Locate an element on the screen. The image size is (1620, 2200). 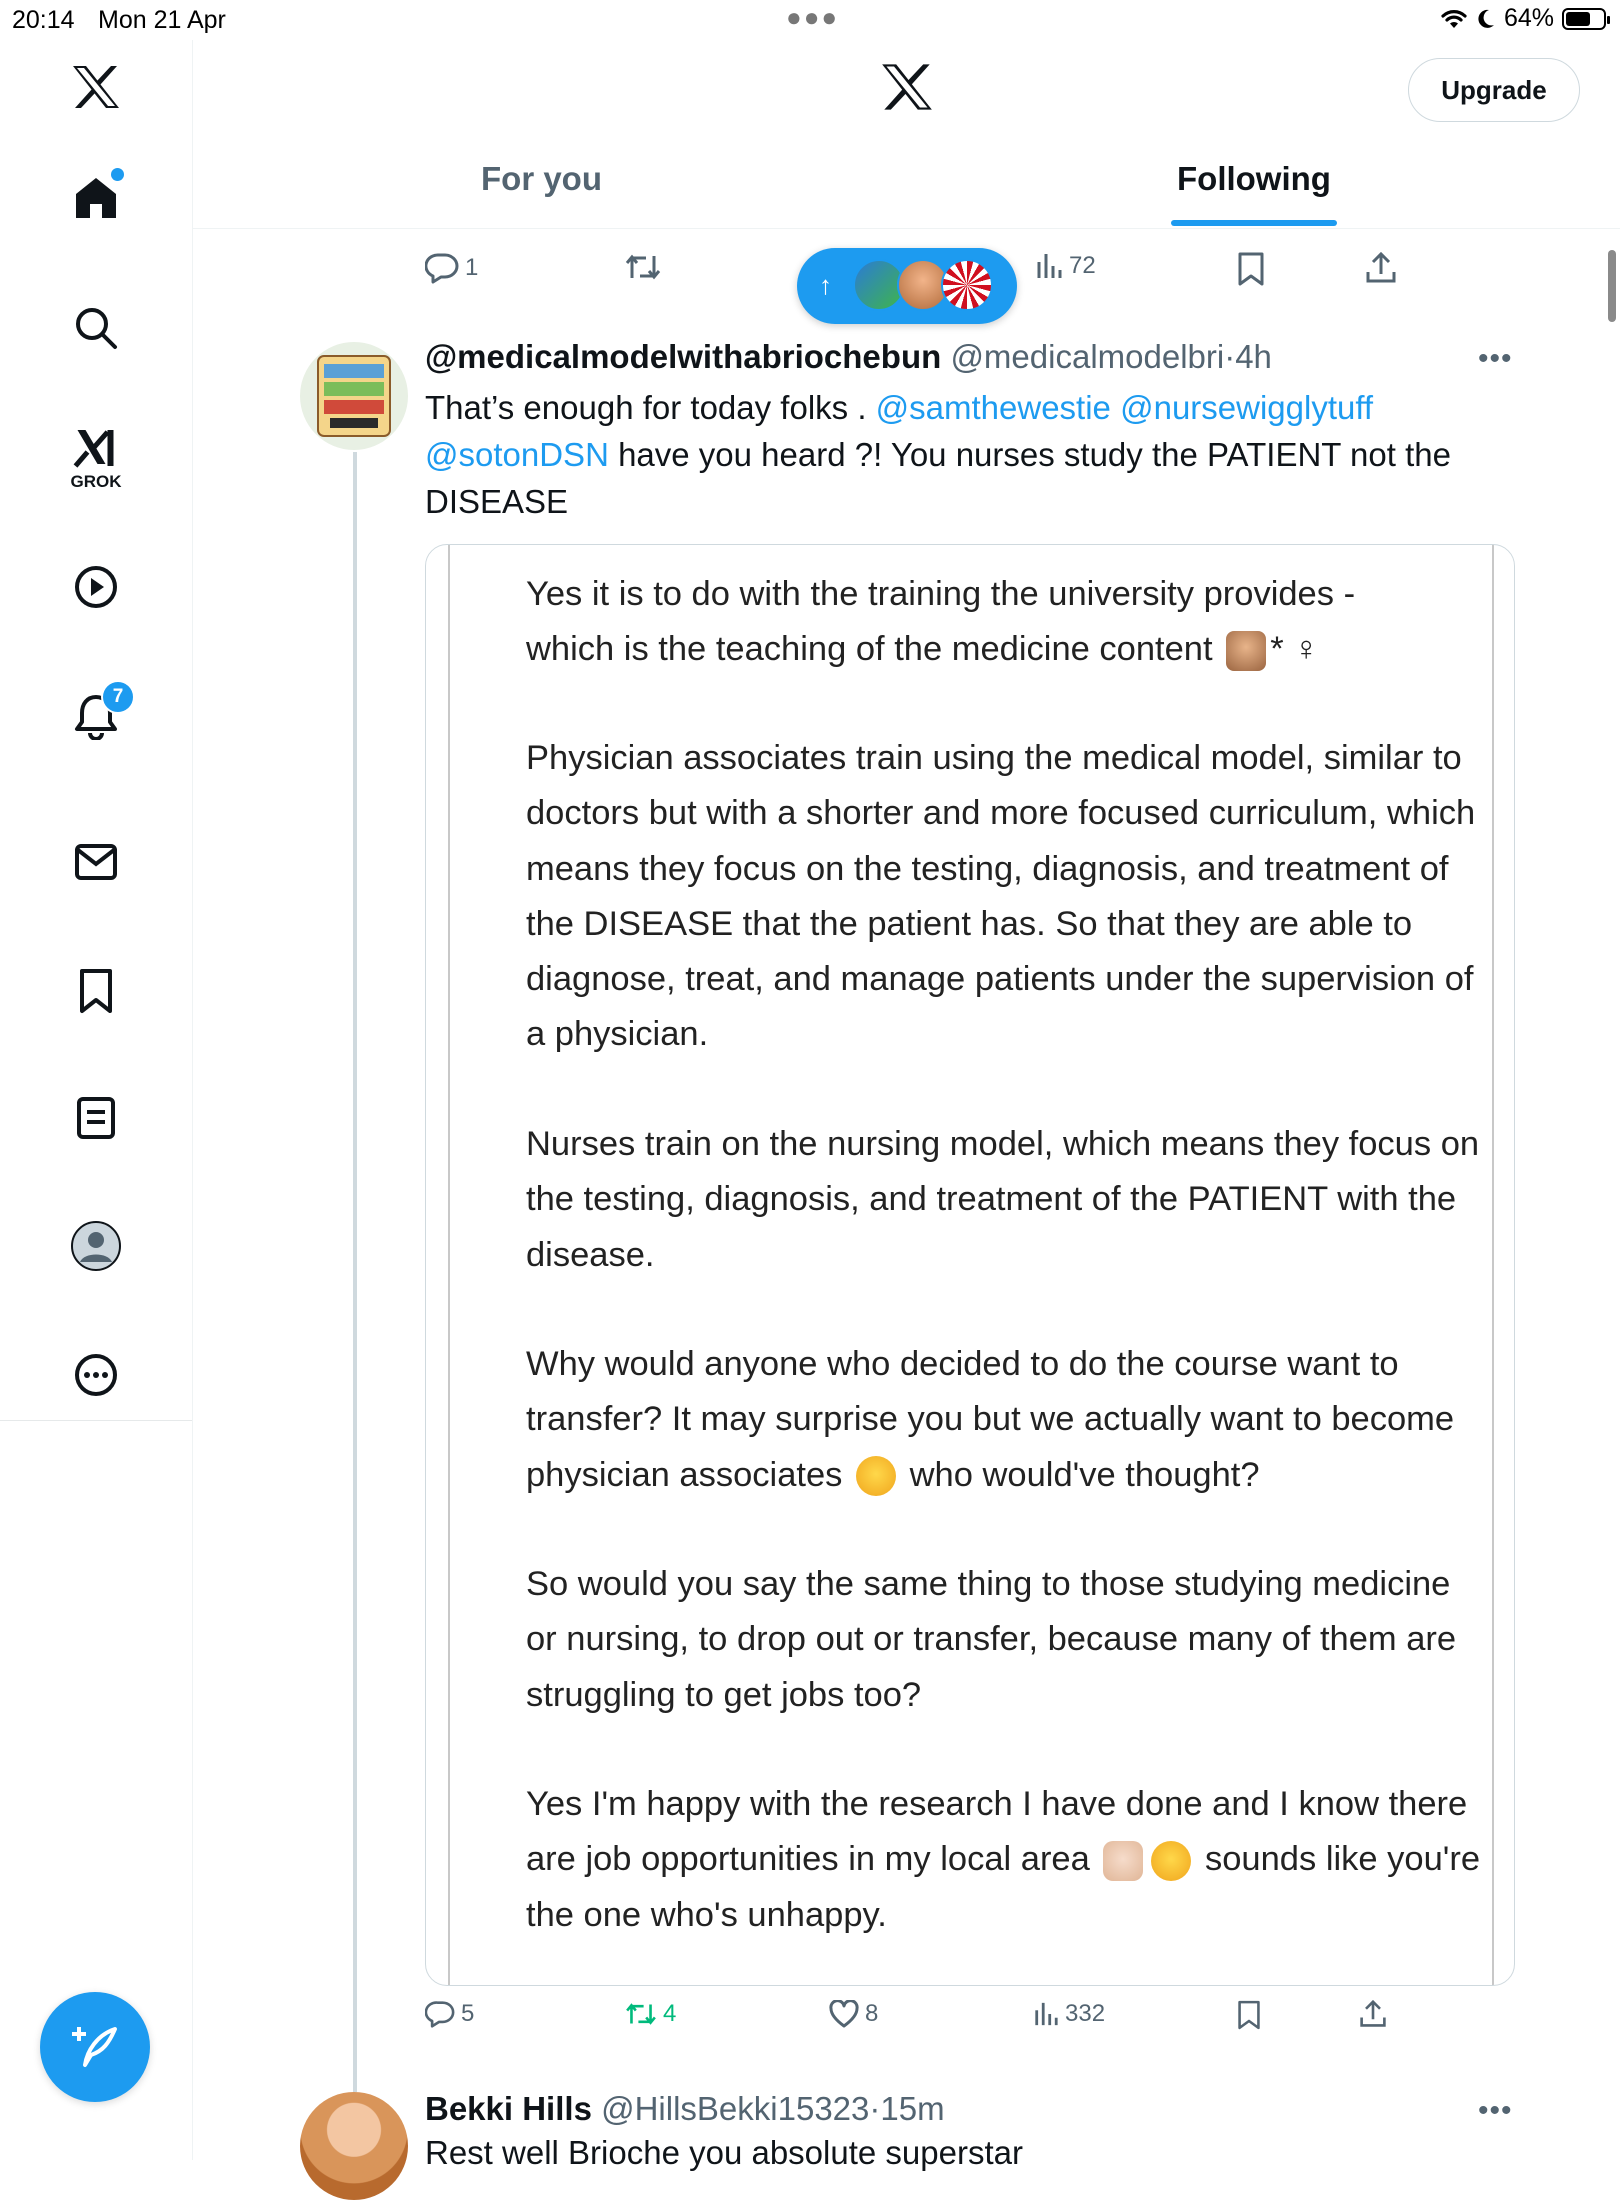
reply-button: 1 is located at coordinates (451, 268).